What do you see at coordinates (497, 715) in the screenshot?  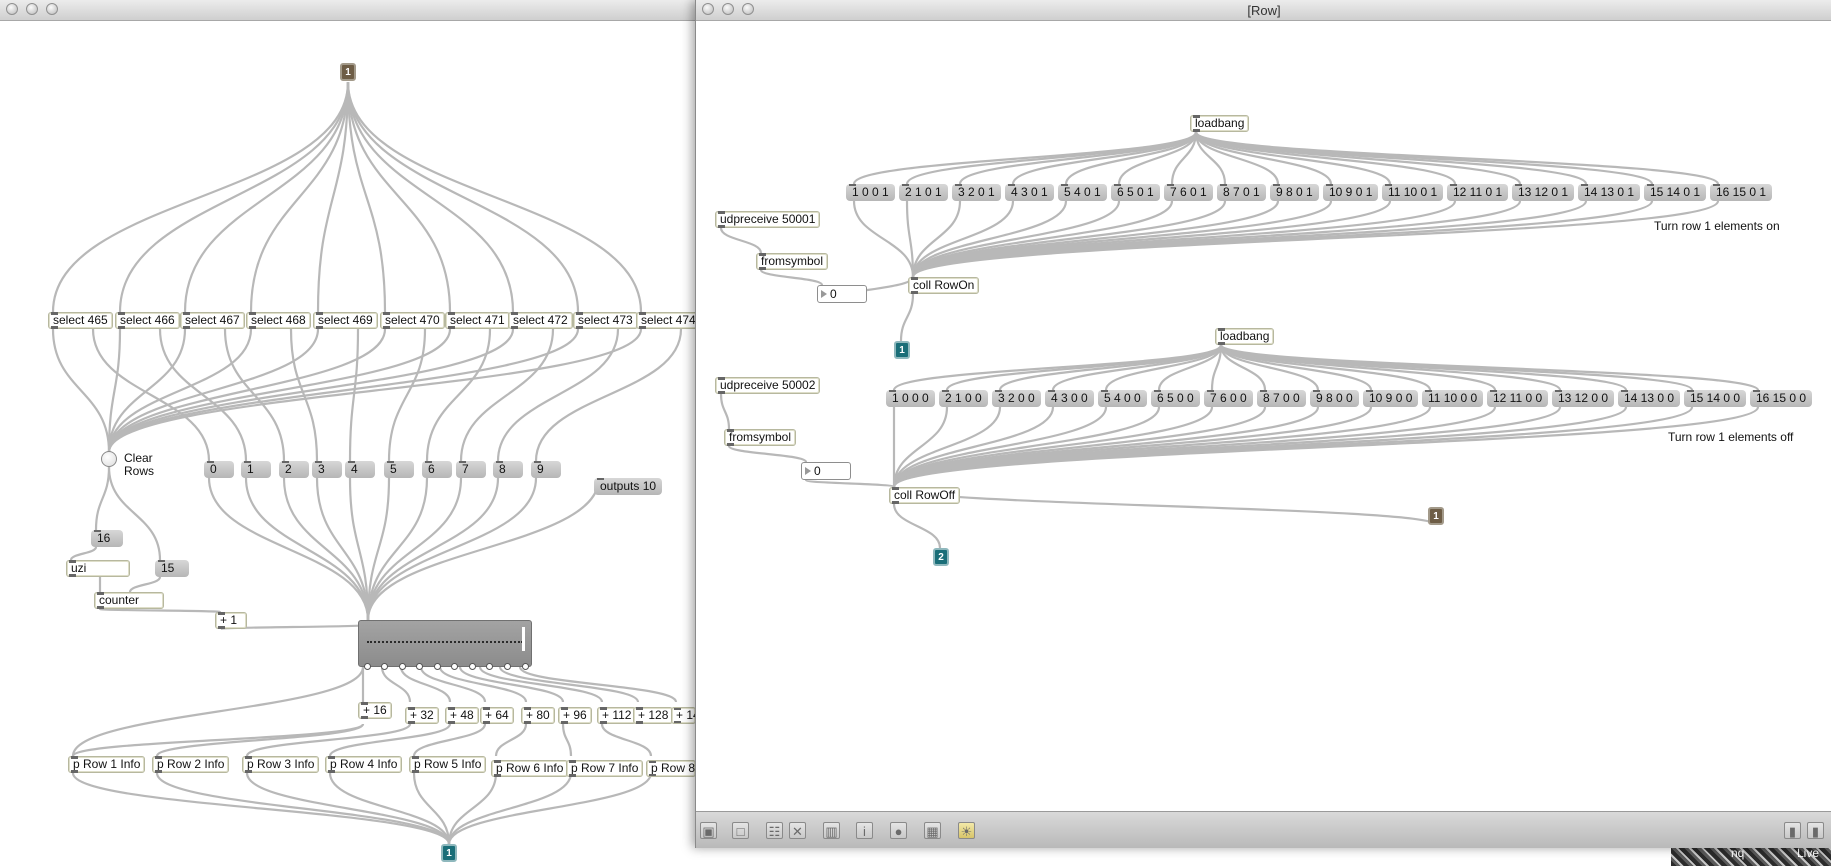 I see `plus-64-object: + 64` at bounding box center [497, 715].